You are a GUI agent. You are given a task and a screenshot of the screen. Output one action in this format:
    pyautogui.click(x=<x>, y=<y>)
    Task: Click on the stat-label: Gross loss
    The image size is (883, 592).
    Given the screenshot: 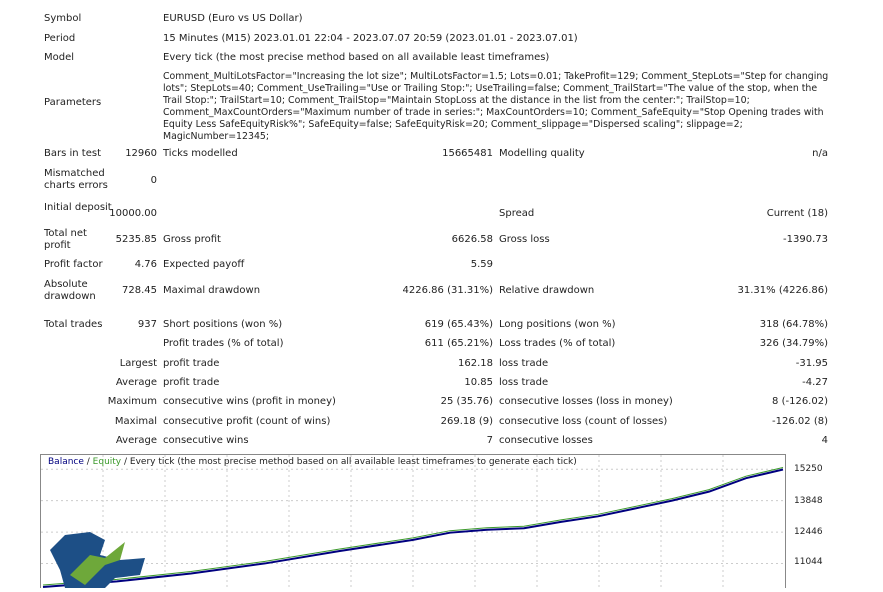 What is the action you would take?
    pyautogui.click(x=524, y=239)
    